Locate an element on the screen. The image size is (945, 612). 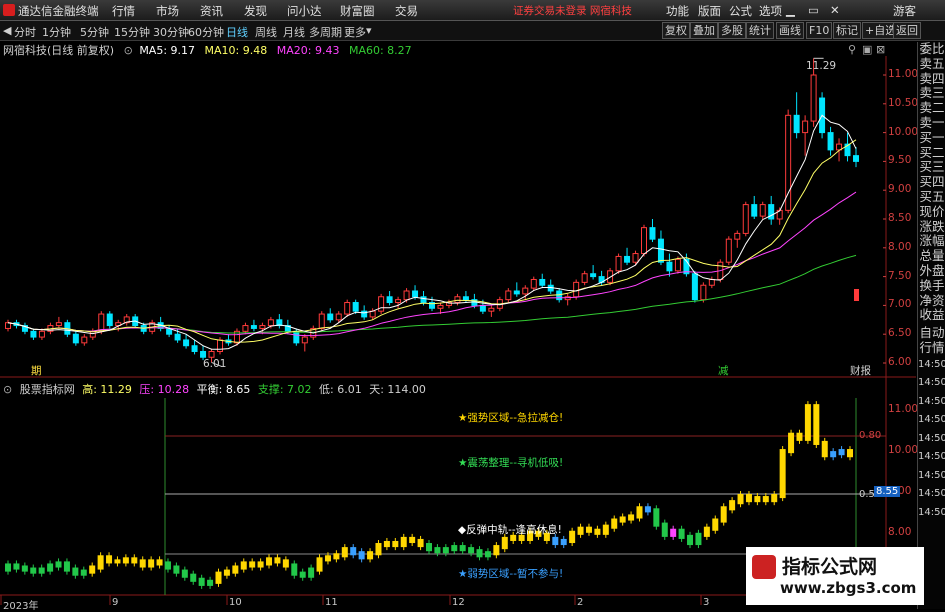
high-price-label: 11.29 is located at coordinates (821, 66).